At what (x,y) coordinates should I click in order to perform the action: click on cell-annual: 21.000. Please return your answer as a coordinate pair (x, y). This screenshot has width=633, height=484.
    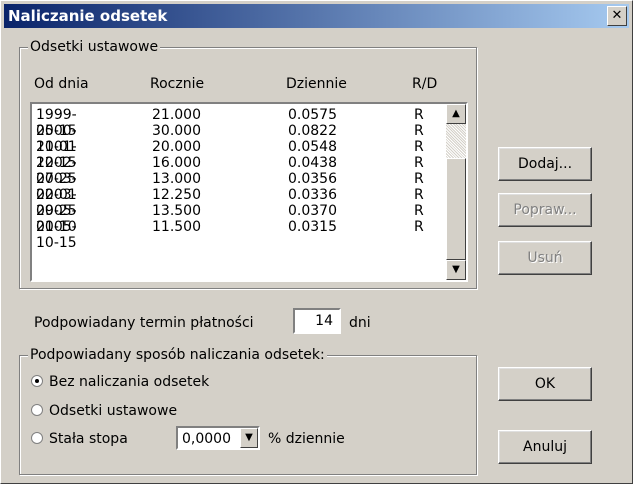
    Looking at the image, I should click on (176, 115).